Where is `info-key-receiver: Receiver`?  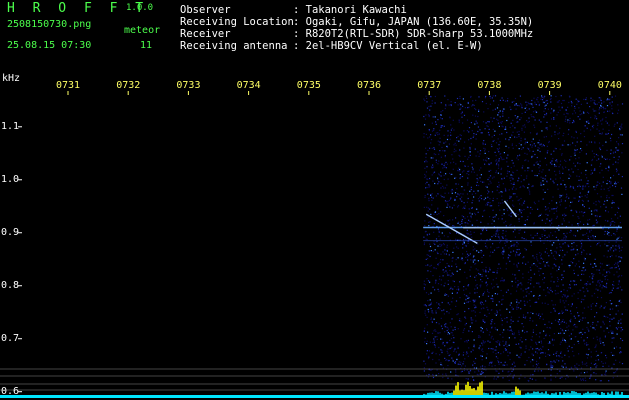 info-key-receiver: Receiver is located at coordinates (205, 34).